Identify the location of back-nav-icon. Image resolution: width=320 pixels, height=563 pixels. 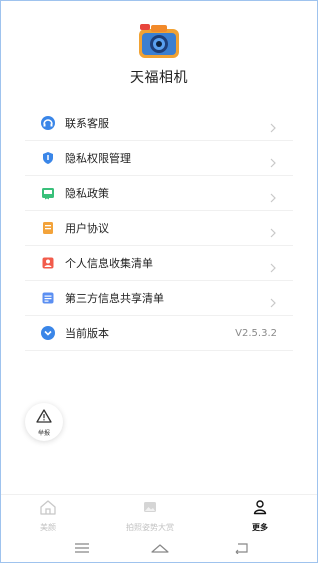
(242, 548).